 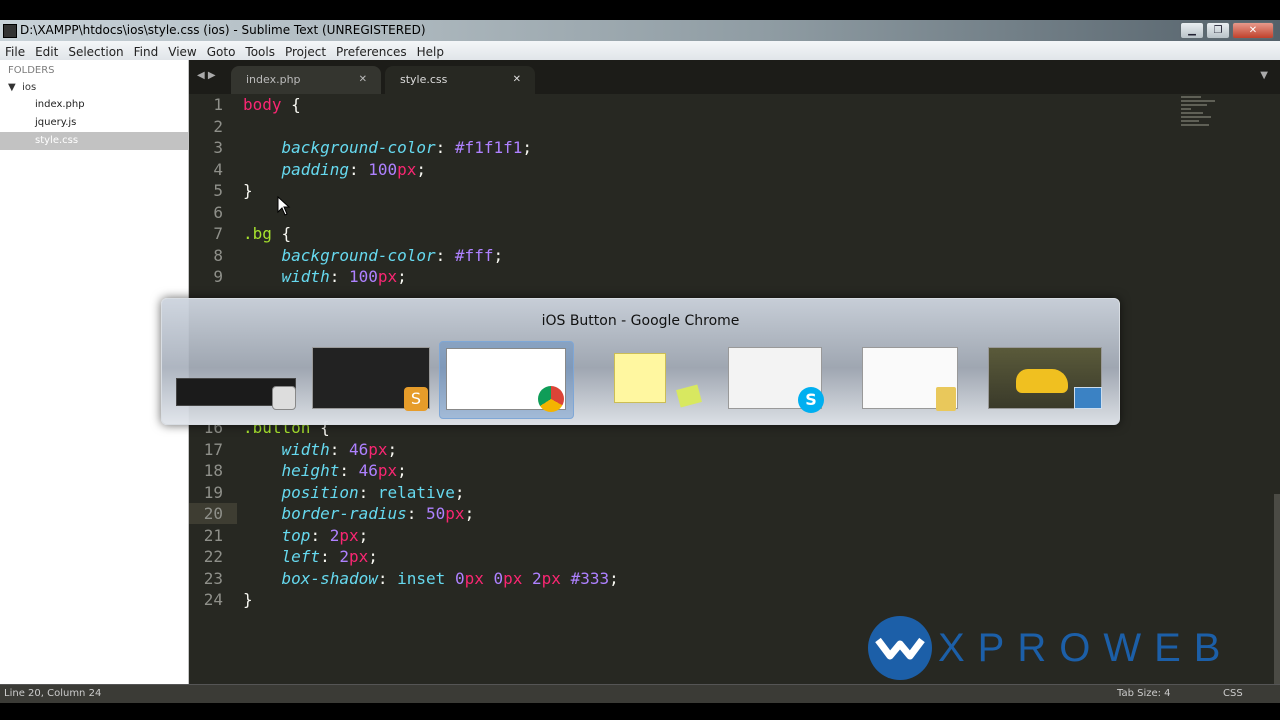 What do you see at coordinates (373, 255) in the screenshot?
I see `code-line: background-color: #fff;` at bounding box center [373, 255].